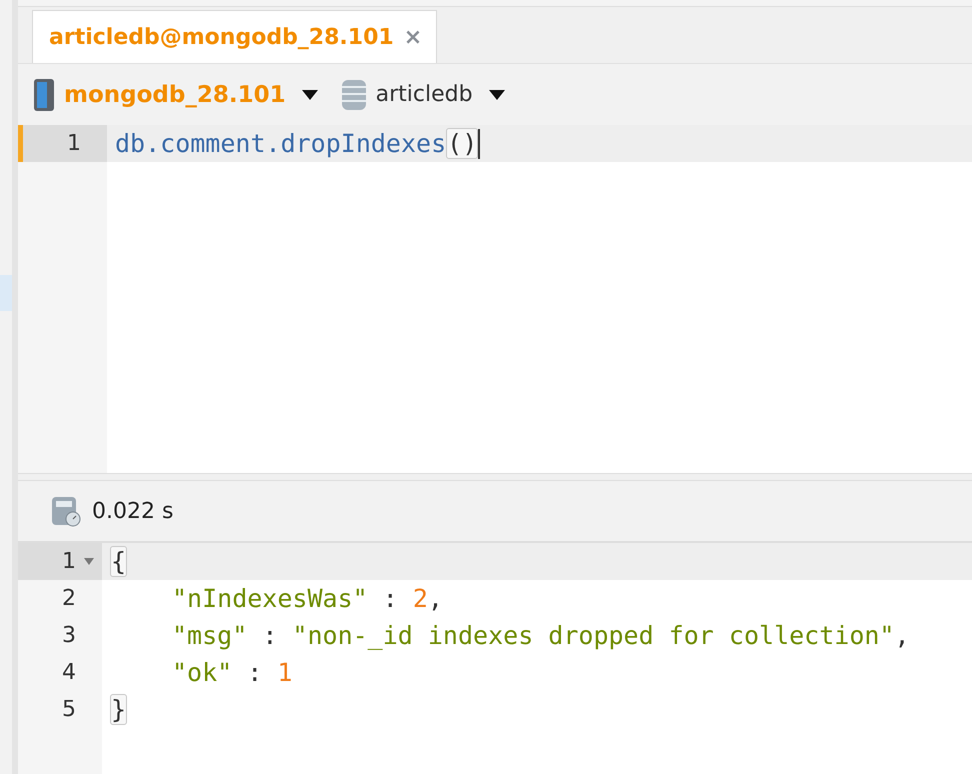 The image size is (972, 774). What do you see at coordinates (44, 95) in the screenshot?
I see `server-icon` at bounding box center [44, 95].